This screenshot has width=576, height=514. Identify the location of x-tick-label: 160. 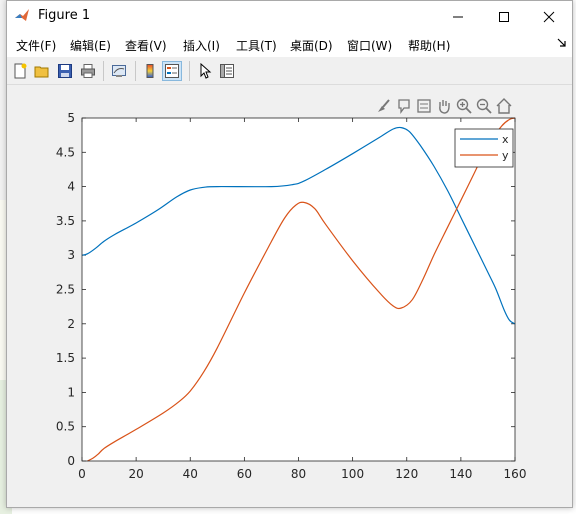
(515, 474).